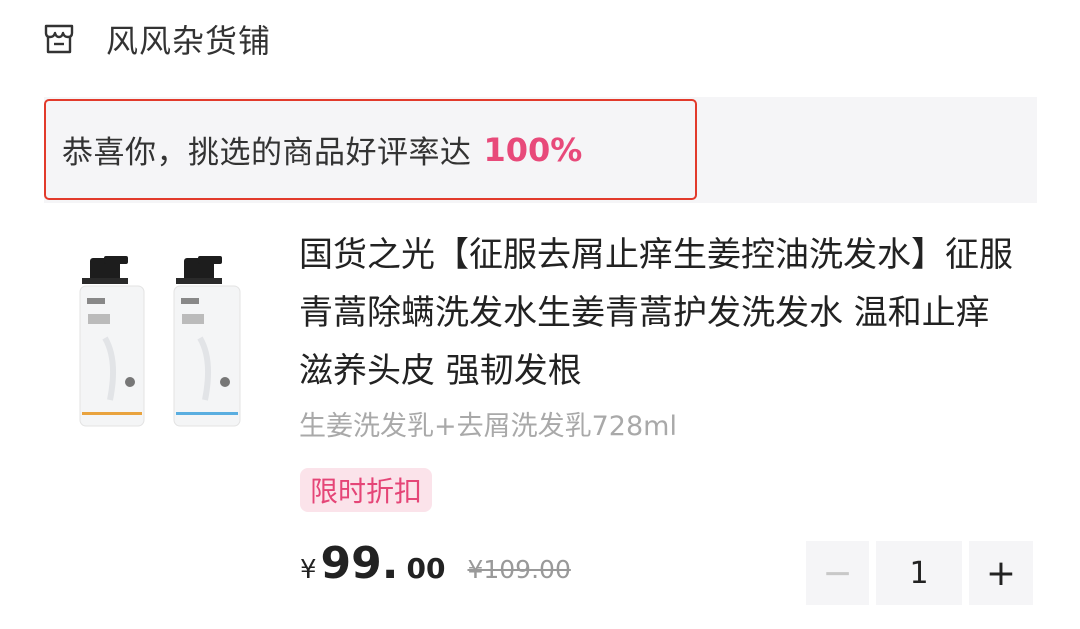 Image resolution: width=1080 pixels, height=629 pixels. I want to click on price-integer: 99., so click(359, 563).